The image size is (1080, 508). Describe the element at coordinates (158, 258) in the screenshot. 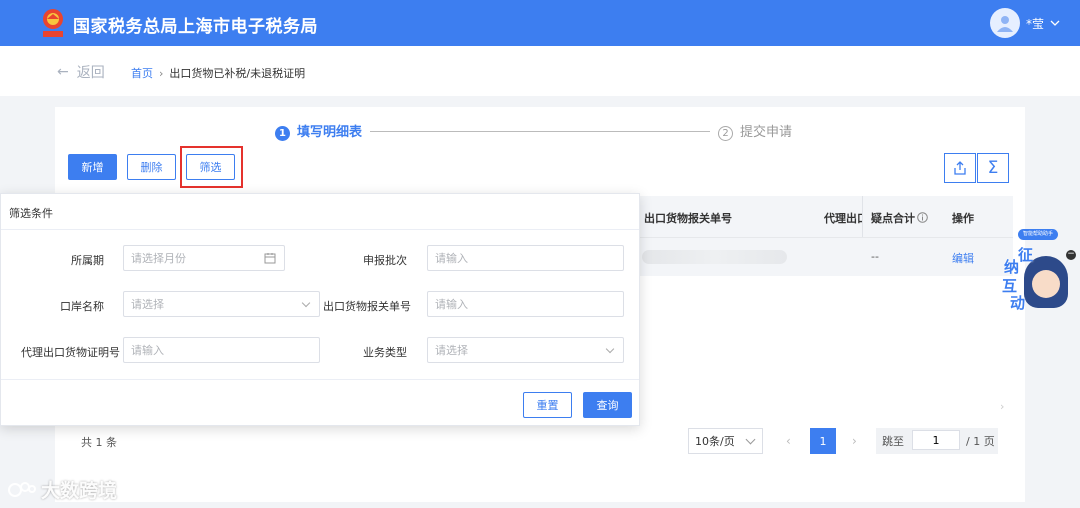

I see `period-placeholder: 请选择月份` at that location.